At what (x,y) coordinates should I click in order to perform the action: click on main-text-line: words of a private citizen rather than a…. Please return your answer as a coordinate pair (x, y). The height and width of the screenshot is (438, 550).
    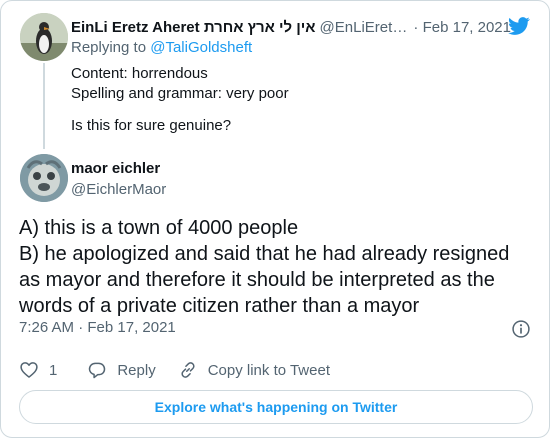
    Looking at the image, I should click on (219, 306).